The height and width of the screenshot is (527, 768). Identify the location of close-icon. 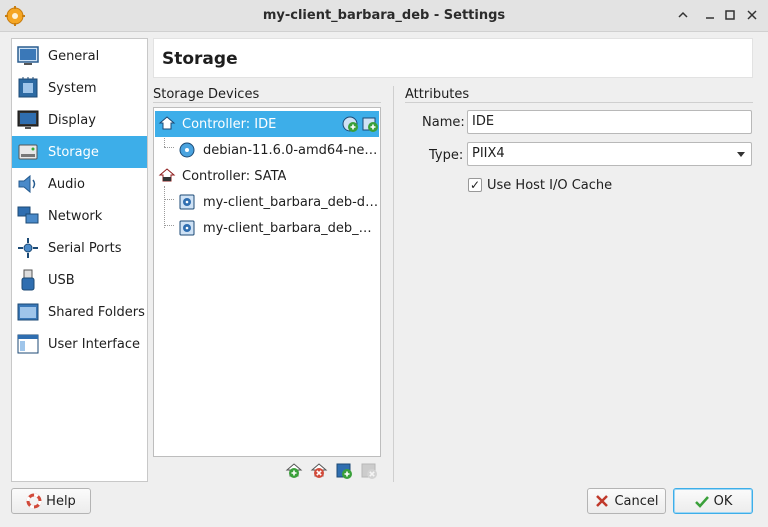
(752, 15).